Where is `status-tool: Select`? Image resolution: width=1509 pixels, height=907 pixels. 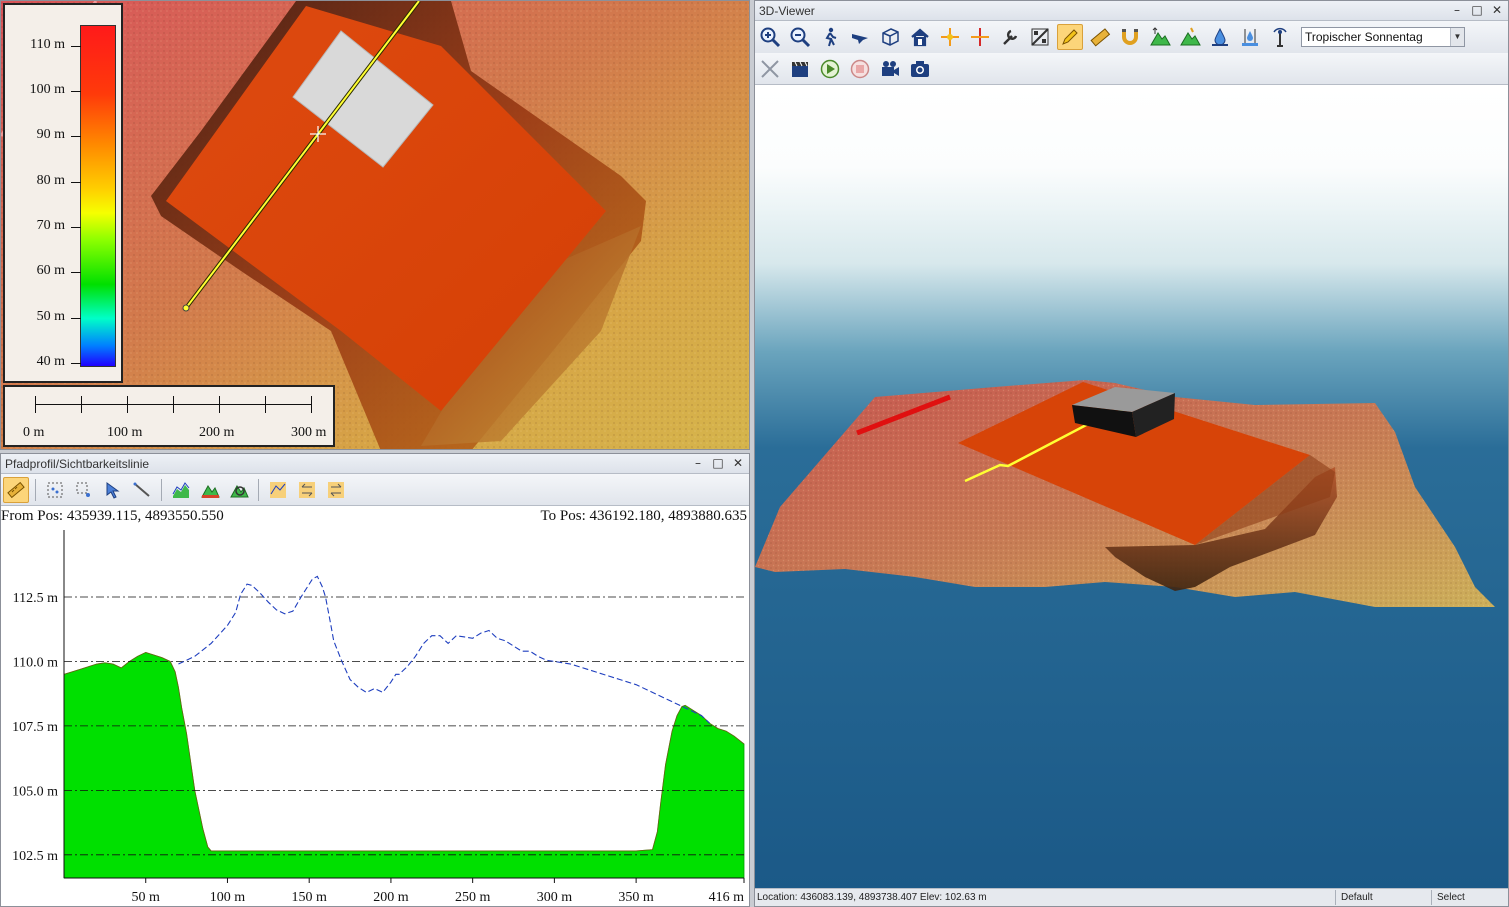 status-tool: Select is located at coordinates (1451, 897).